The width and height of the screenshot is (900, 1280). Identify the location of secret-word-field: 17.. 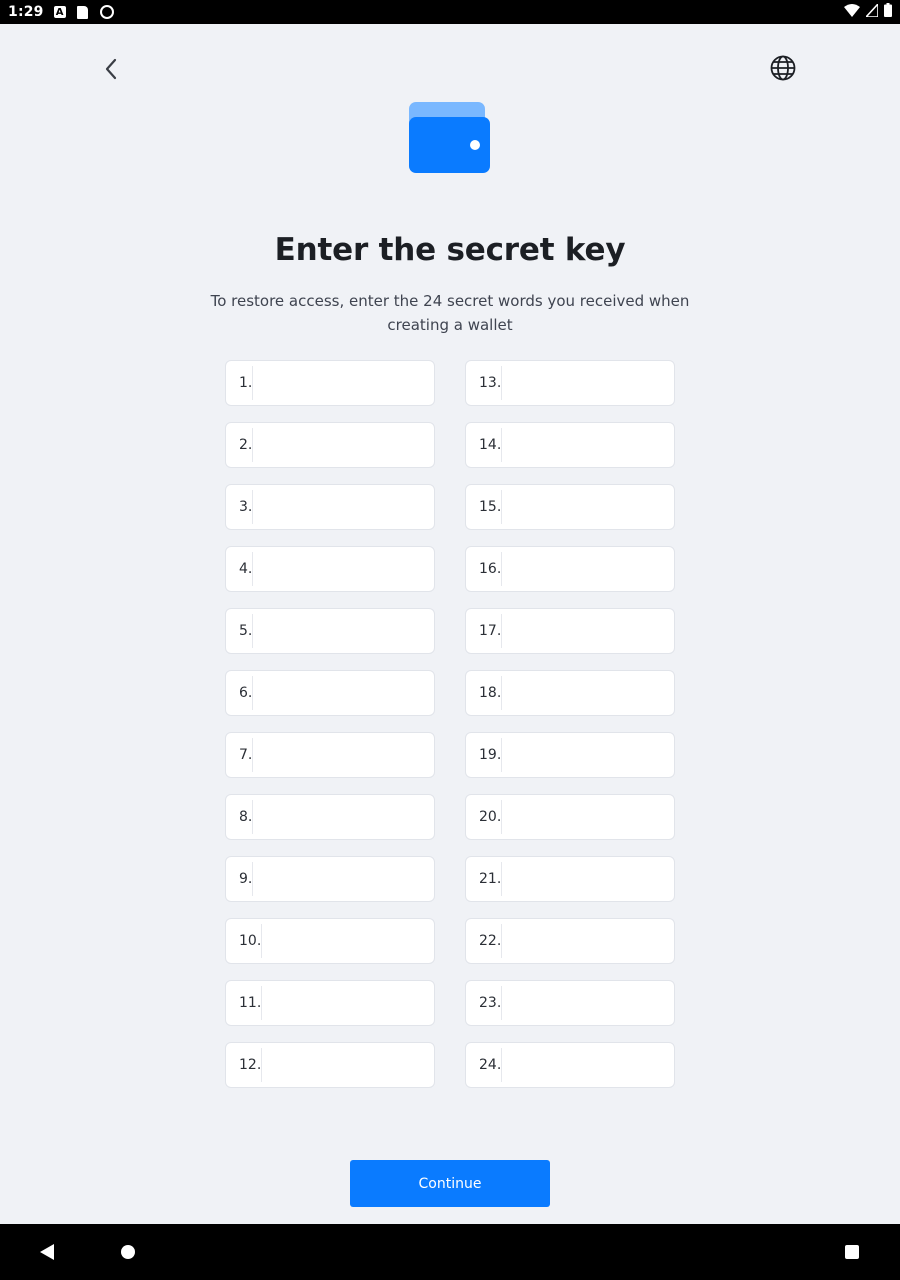
(581, 631).